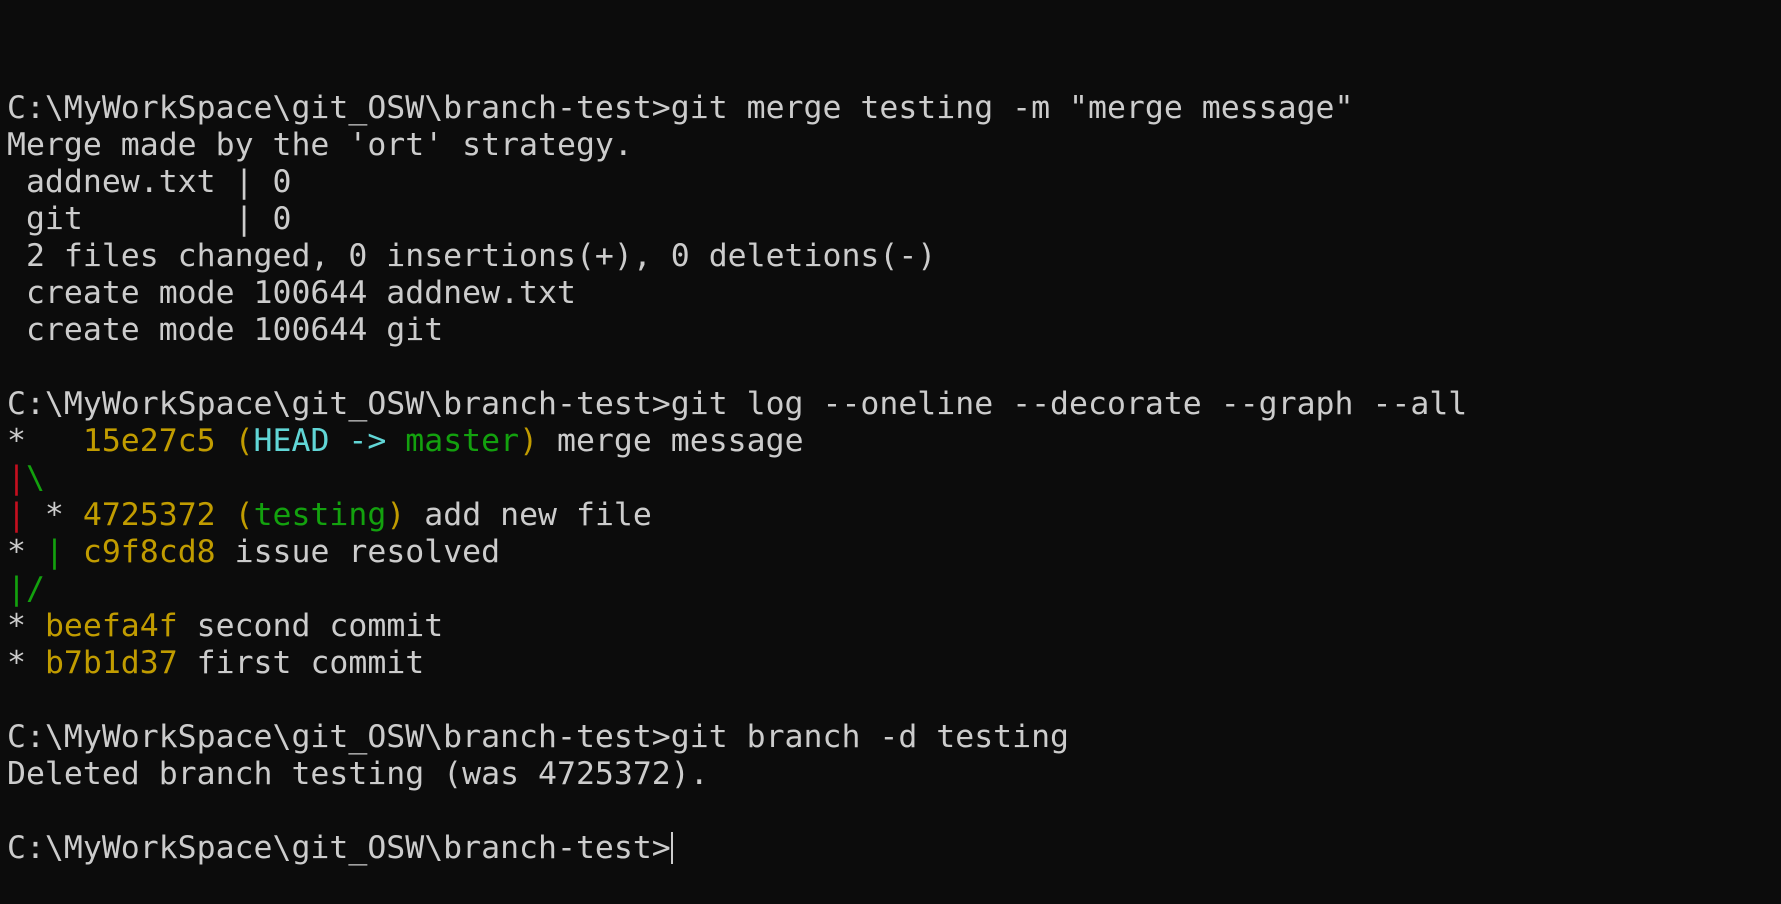 This screenshot has width=1781, height=904. What do you see at coordinates (26, 589) in the screenshot?
I see `terminal-text-segment: |/` at bounding box center [26, 589].